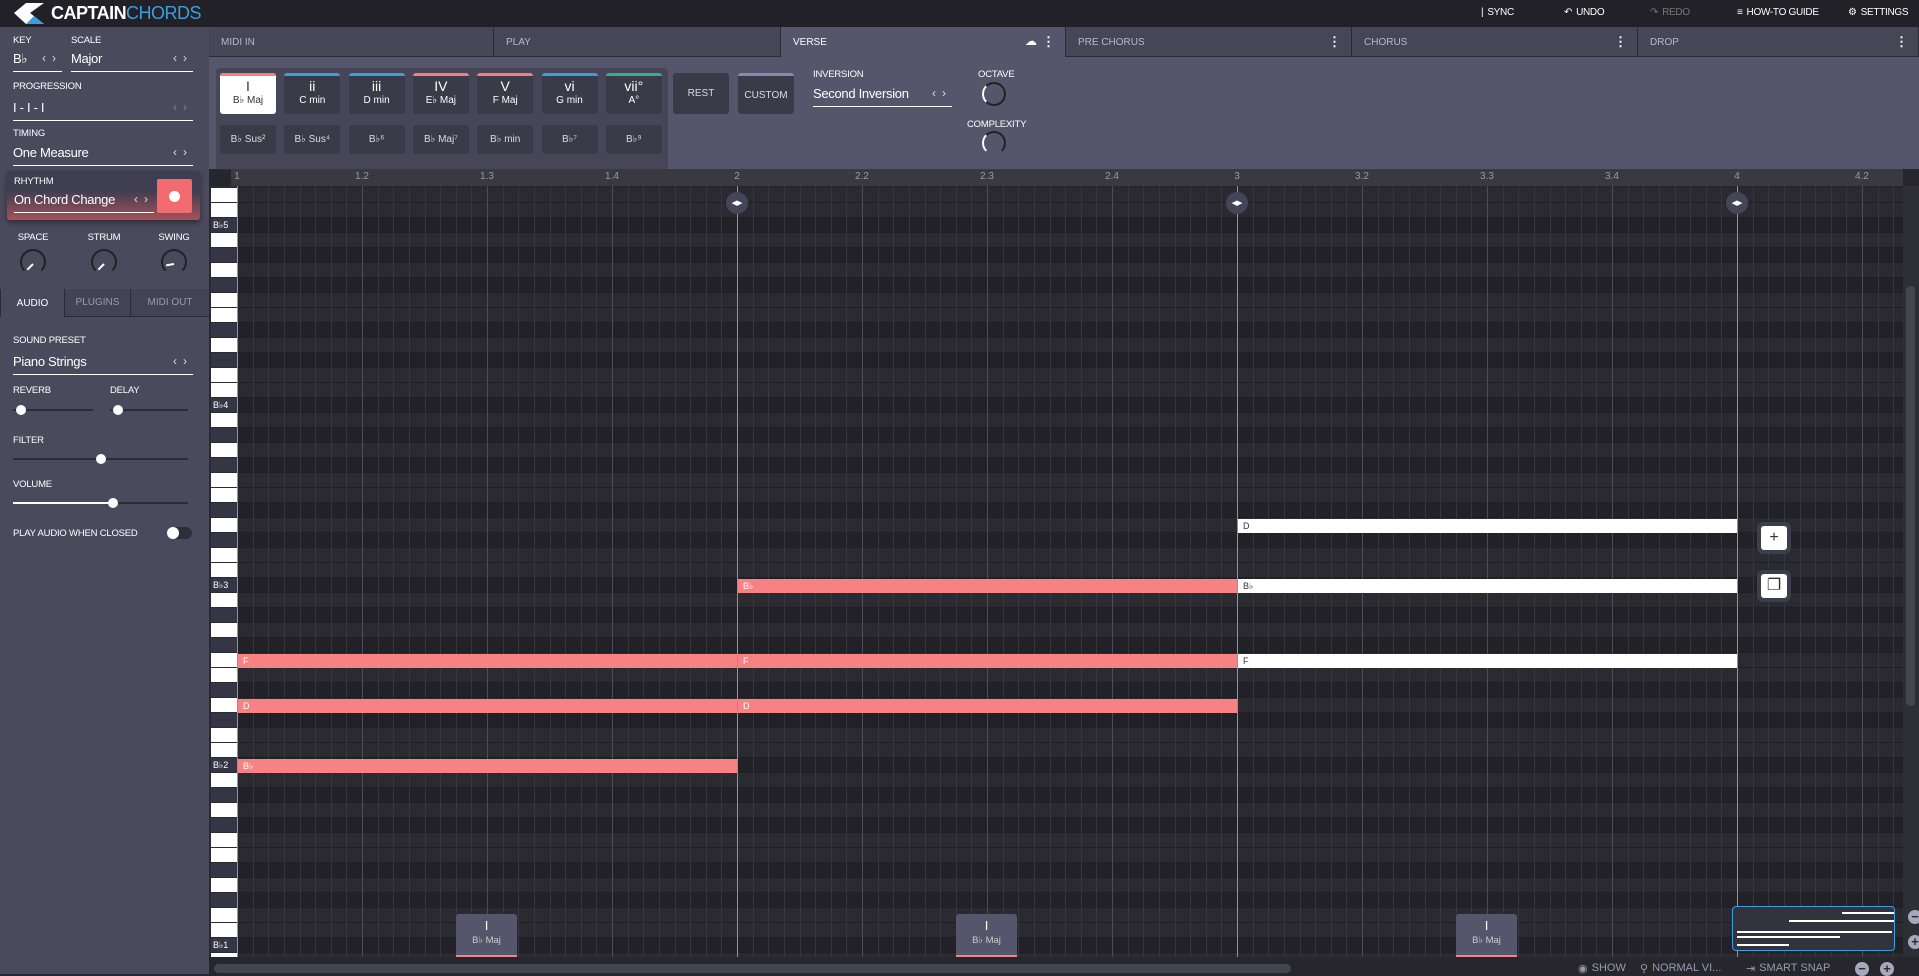 Image resolution: width=1919 pixels, height=976 pixels. What do you see at coordinates (183, 58) in the screenshot?
I see `scale-arrows: ‹›` at bounding box center [183, 58].